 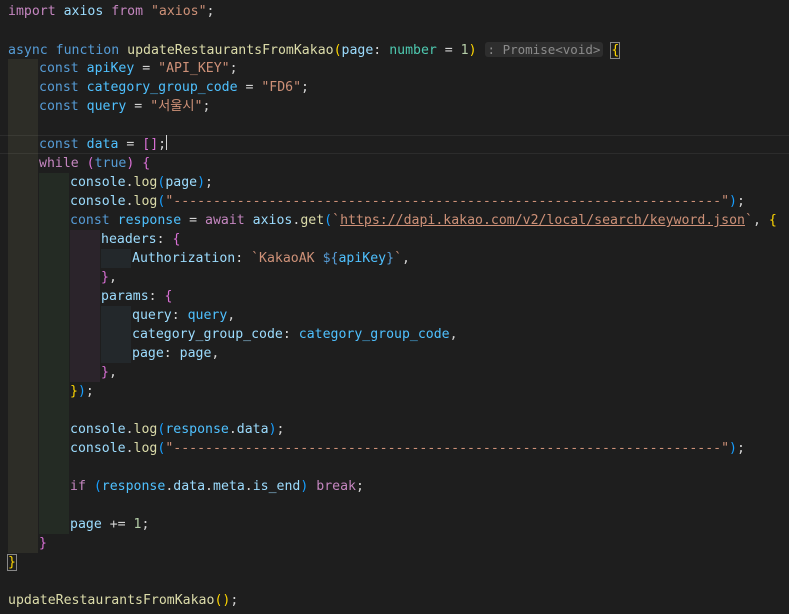 I want to click on identifier: axios, so click(x=272, y=220).